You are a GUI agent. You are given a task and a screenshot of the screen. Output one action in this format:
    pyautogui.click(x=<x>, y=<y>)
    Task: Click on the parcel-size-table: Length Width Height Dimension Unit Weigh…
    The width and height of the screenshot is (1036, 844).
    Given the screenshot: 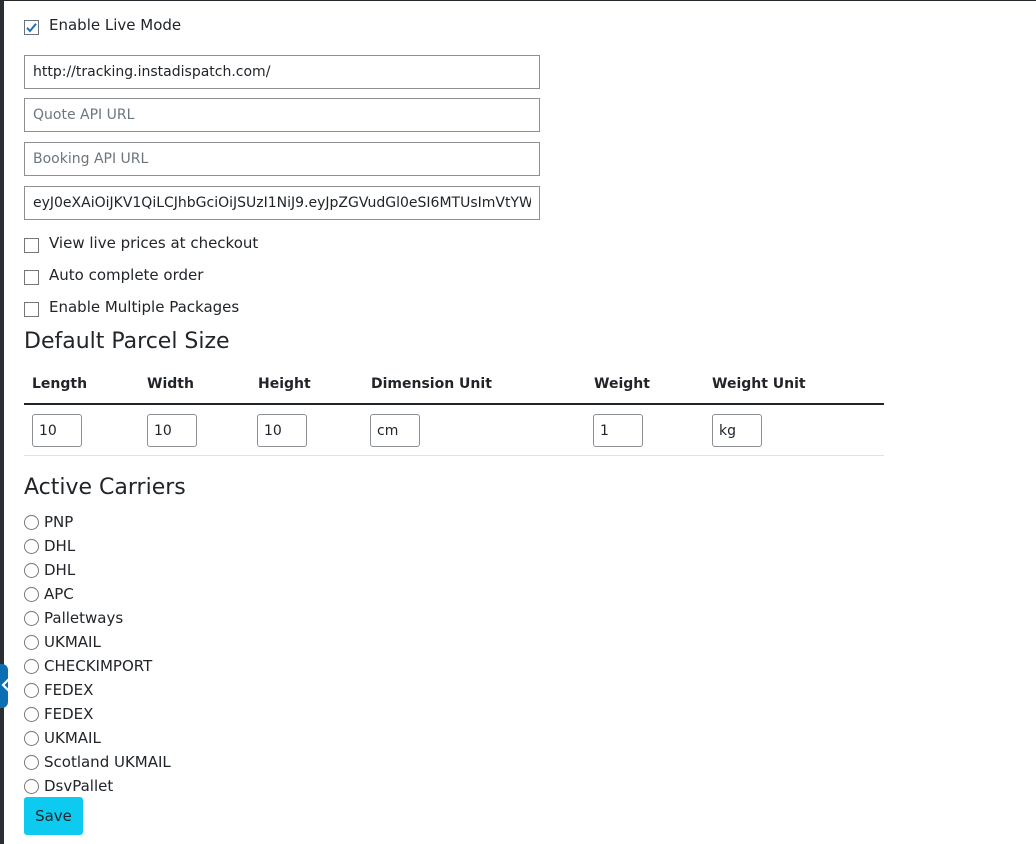 What is the action you would take?
    pyautogui.click(x=454, y=409)
    